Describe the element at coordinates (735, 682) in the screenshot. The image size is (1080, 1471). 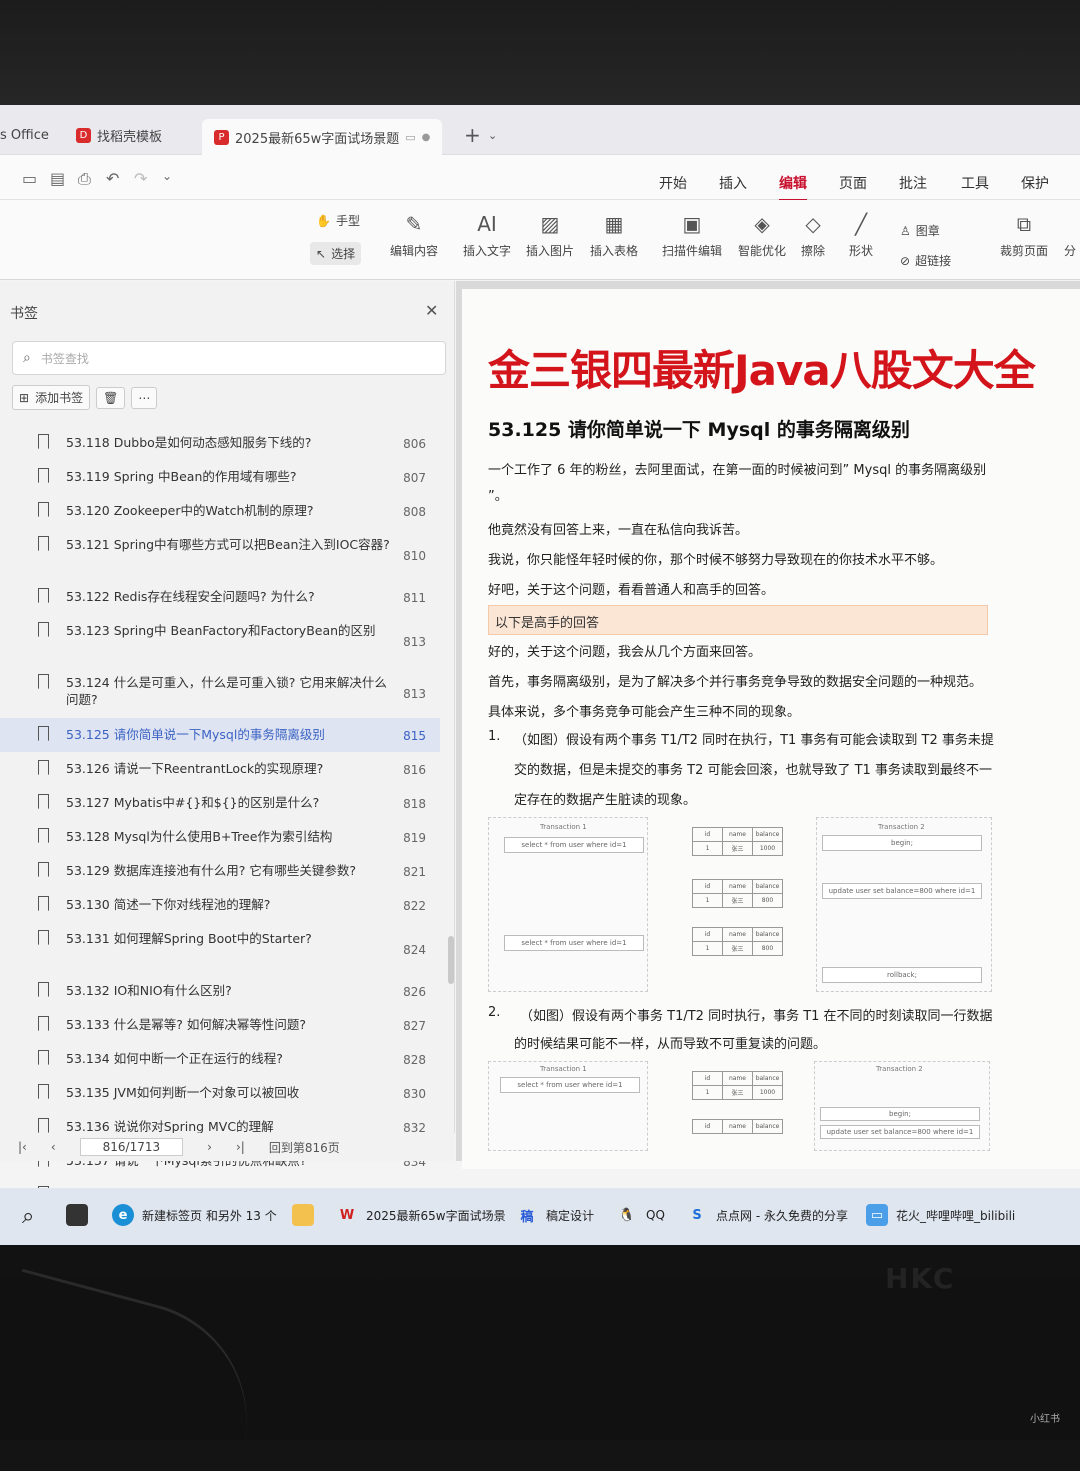
I see `paragraph: 首先，事务隔离级别，是为了解决多个并行事务竞争导致的数据安全问题的一种规范。` at that location.